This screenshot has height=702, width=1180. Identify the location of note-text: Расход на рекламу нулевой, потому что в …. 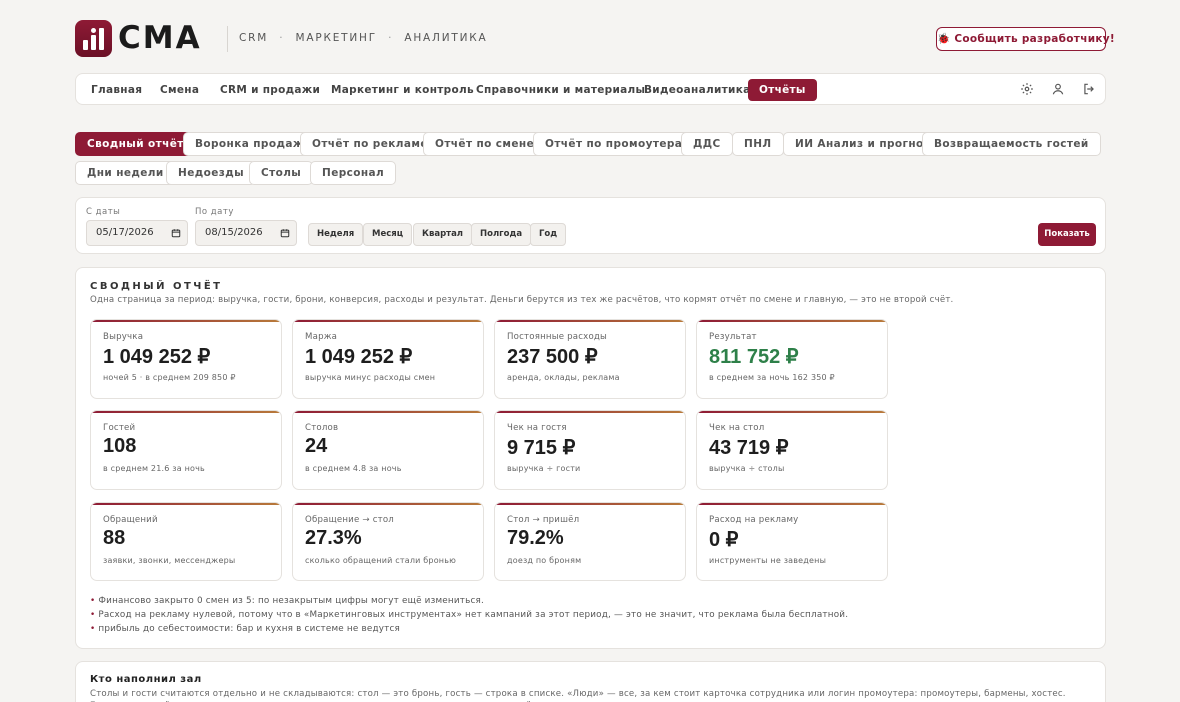
(473, 615).